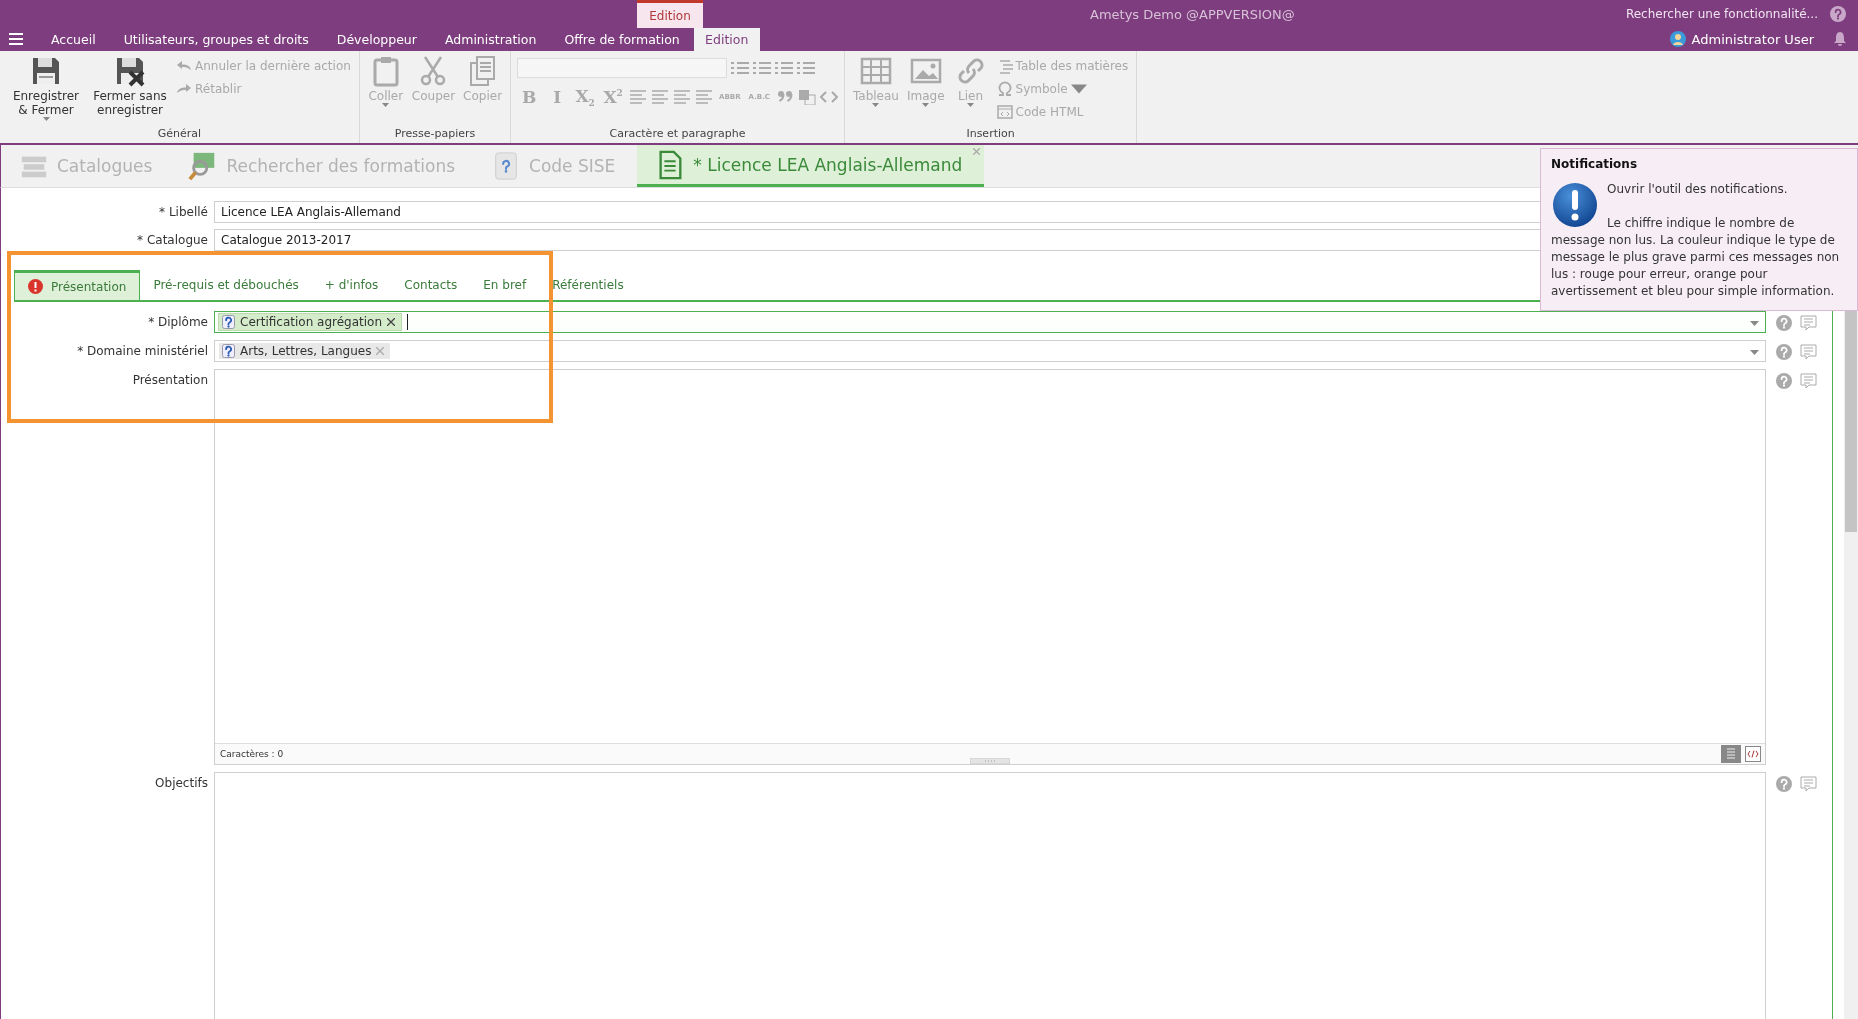 The height and width of the screenshot is (1019, 1858). Describe the element at coordinates (46, 88) in the screenshot. I see `ribbon-button: Enregistrer & Fermer` at that location.